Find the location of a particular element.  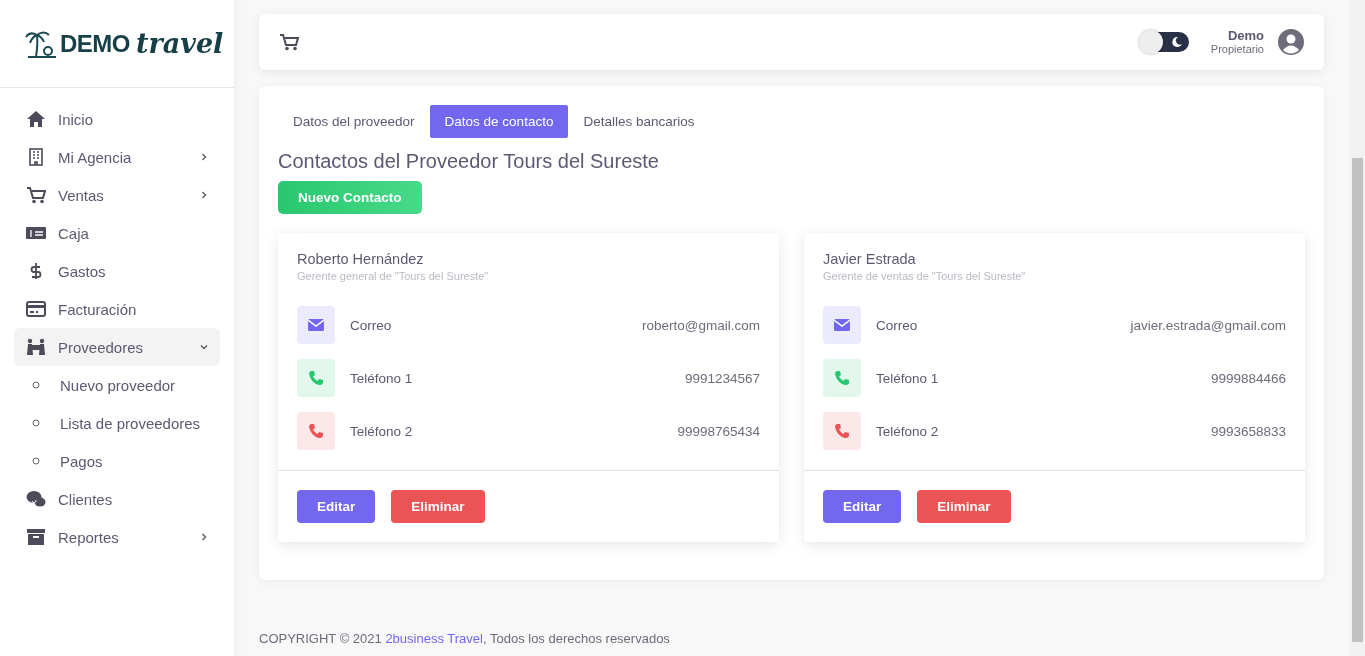

user-name: Demo is located at coordinates (1245, 35).